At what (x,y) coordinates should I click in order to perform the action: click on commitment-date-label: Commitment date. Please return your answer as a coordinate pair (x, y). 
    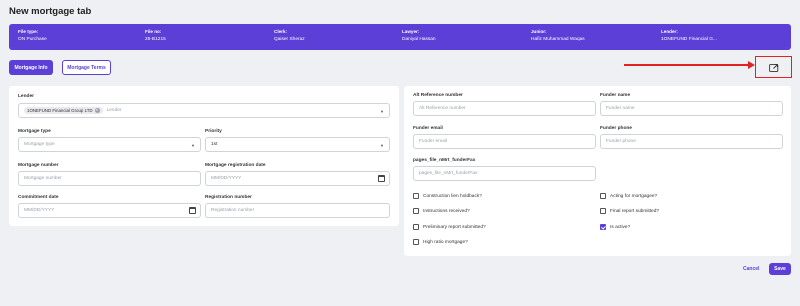
    Looking at the image, I should click on (38, 197).